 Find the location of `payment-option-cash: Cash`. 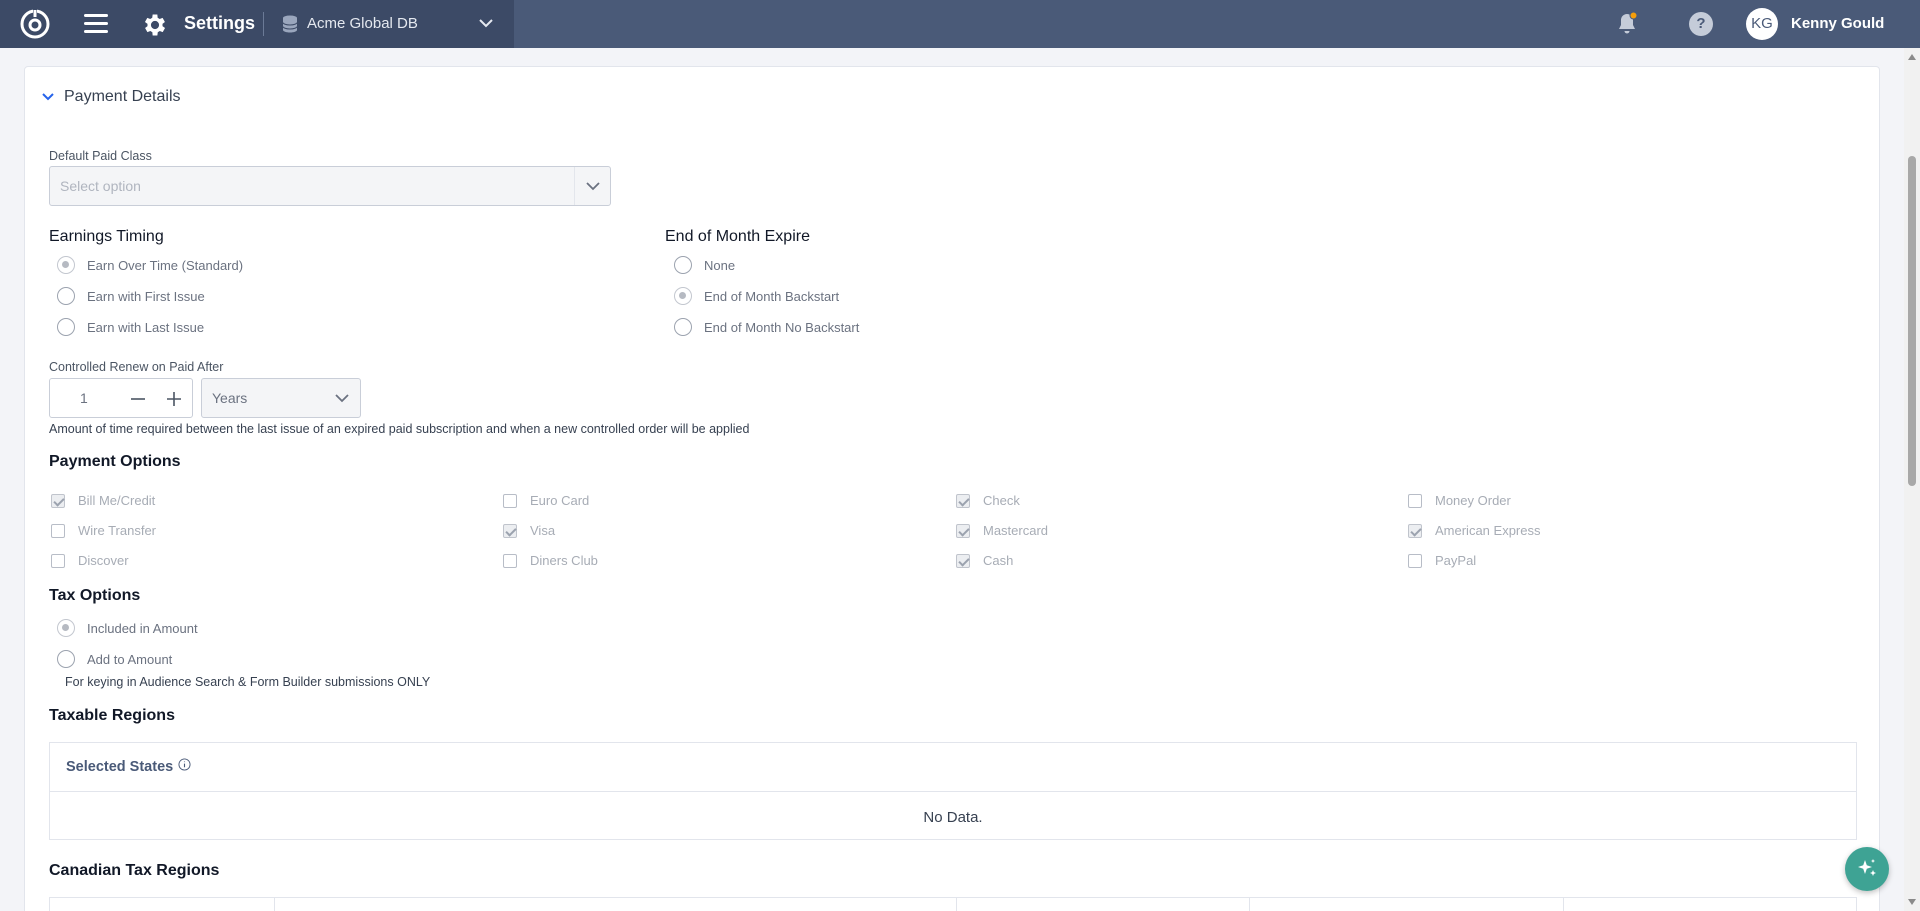

payment-option-cash: Cash is located at coordinates (984, 560).